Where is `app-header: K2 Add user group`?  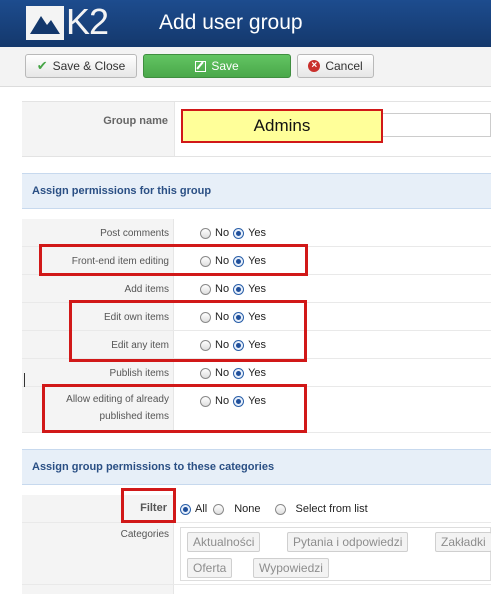
app-header: K2 Add user group is located at coordinates (245, 23).